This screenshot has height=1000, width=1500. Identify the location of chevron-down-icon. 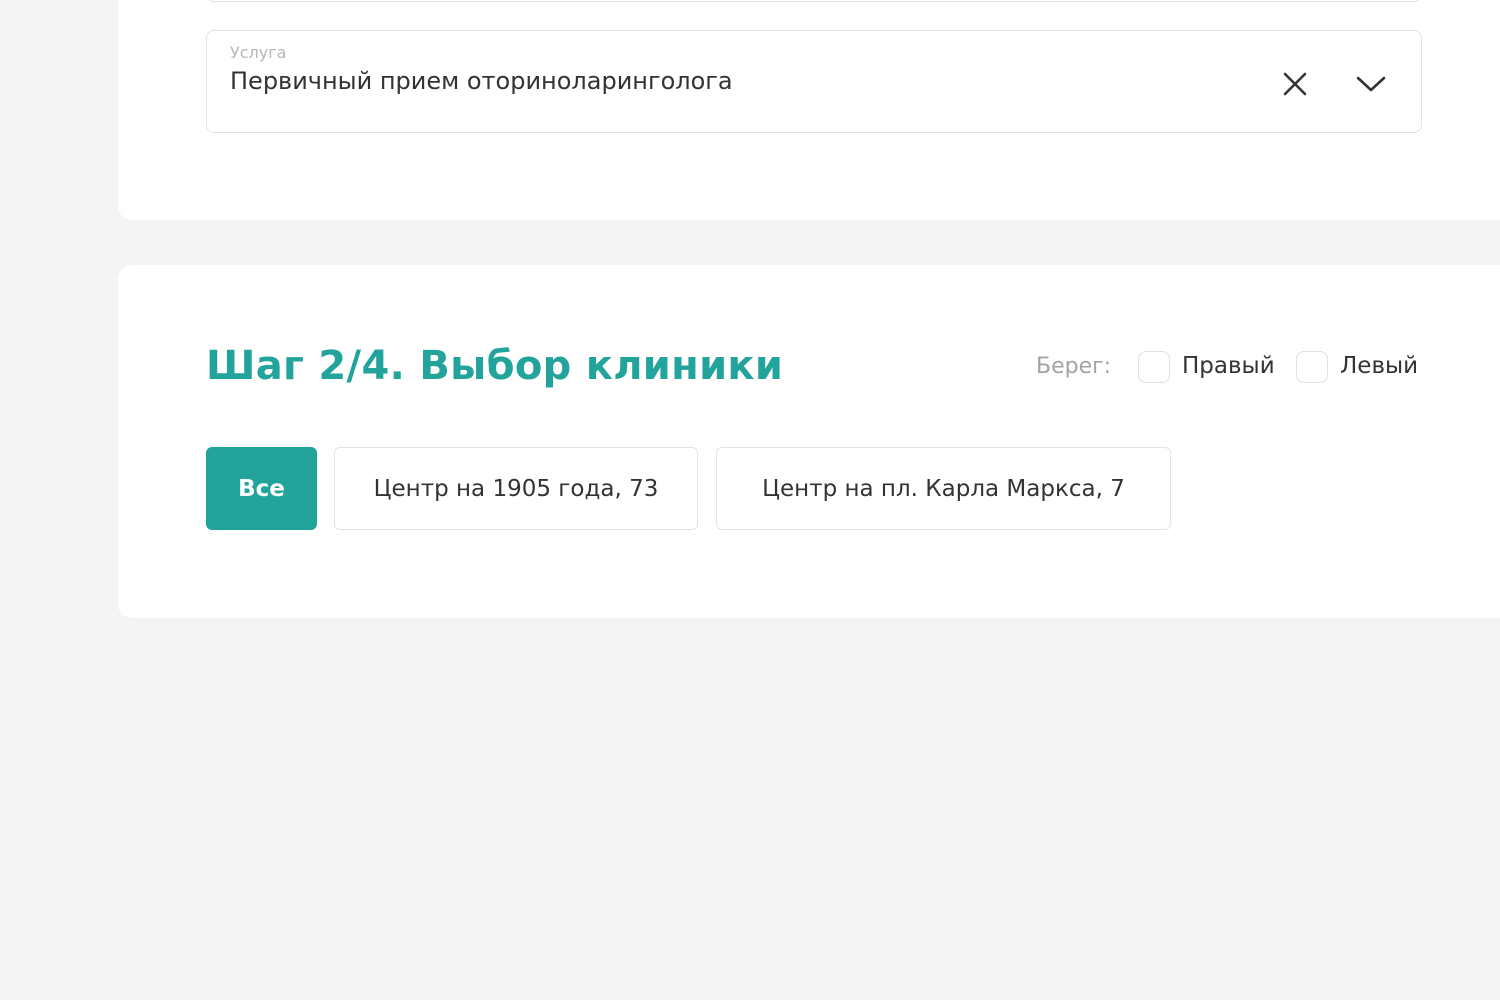
(1371, 84).